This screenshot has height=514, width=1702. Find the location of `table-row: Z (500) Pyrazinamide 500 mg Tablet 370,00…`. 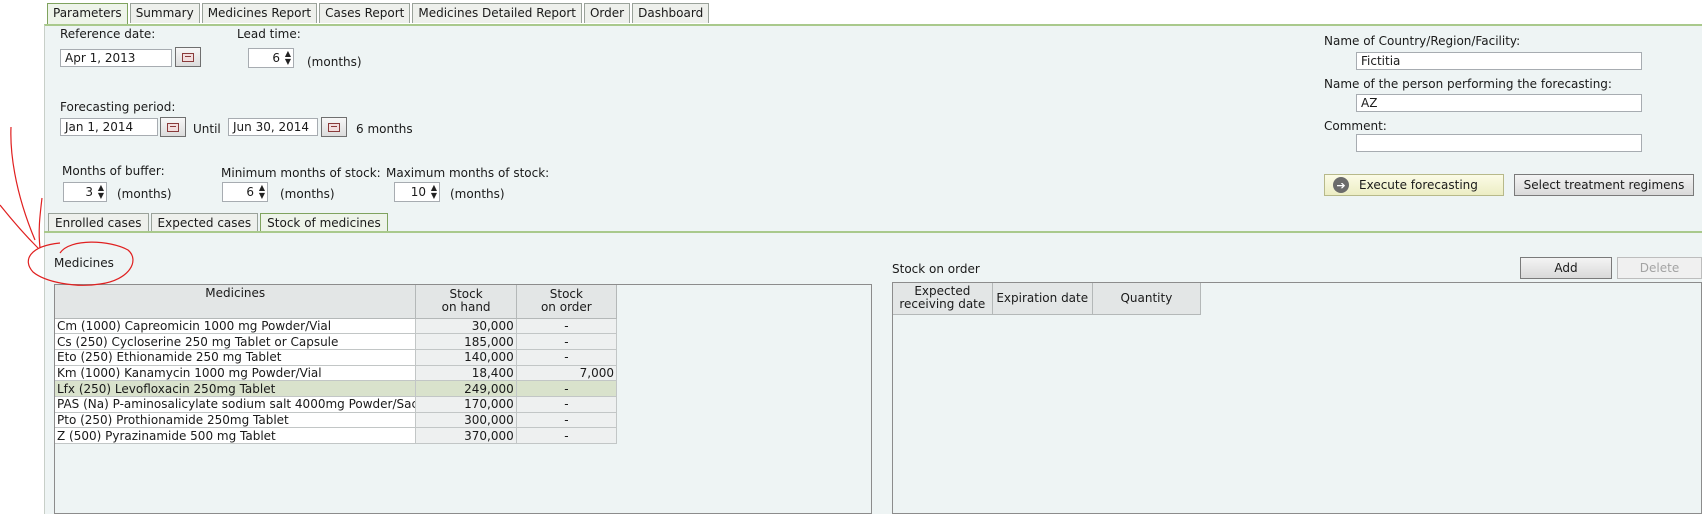

table-row: Z (500) Pyrazinamide 500 mg Tablet 370,00… is located at coordinates (336, 435).